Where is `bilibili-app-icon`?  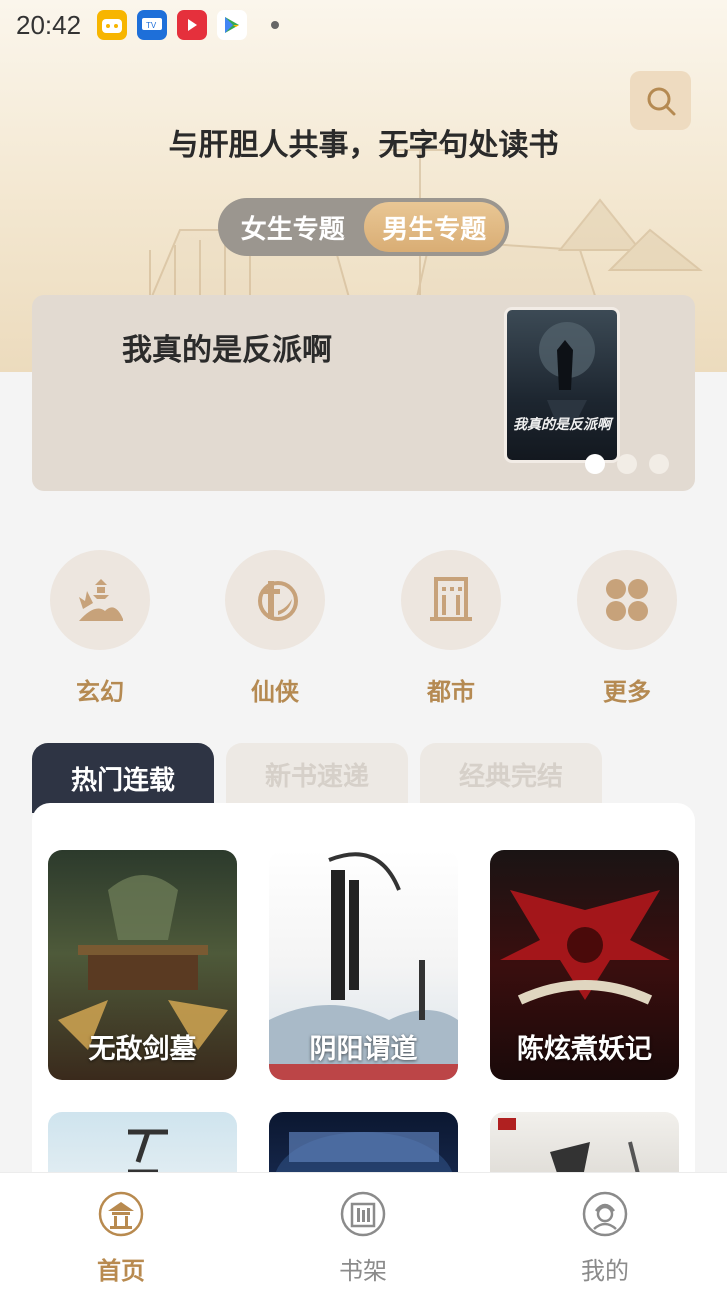 bilibili-app-icon is located at coordinates (112, 25).